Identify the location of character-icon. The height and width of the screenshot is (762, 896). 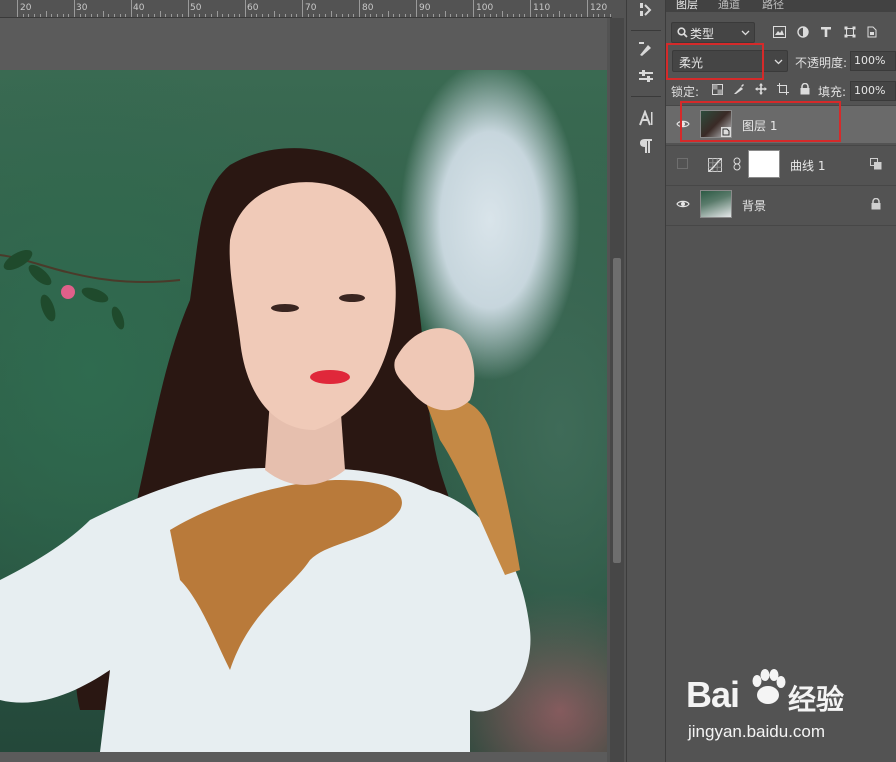
(646, 118).